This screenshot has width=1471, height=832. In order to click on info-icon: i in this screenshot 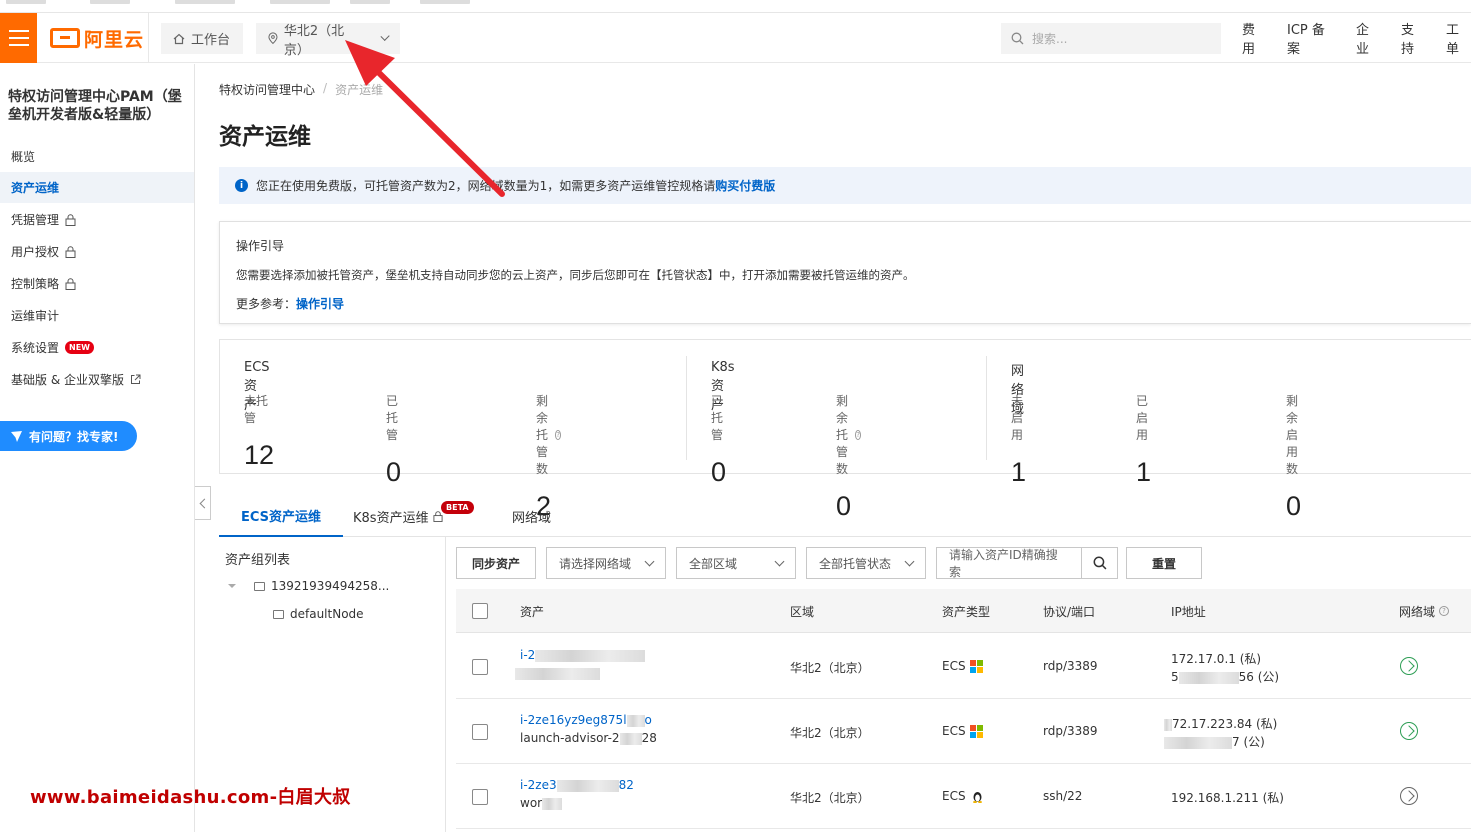, I will do `click(241, 185)`.